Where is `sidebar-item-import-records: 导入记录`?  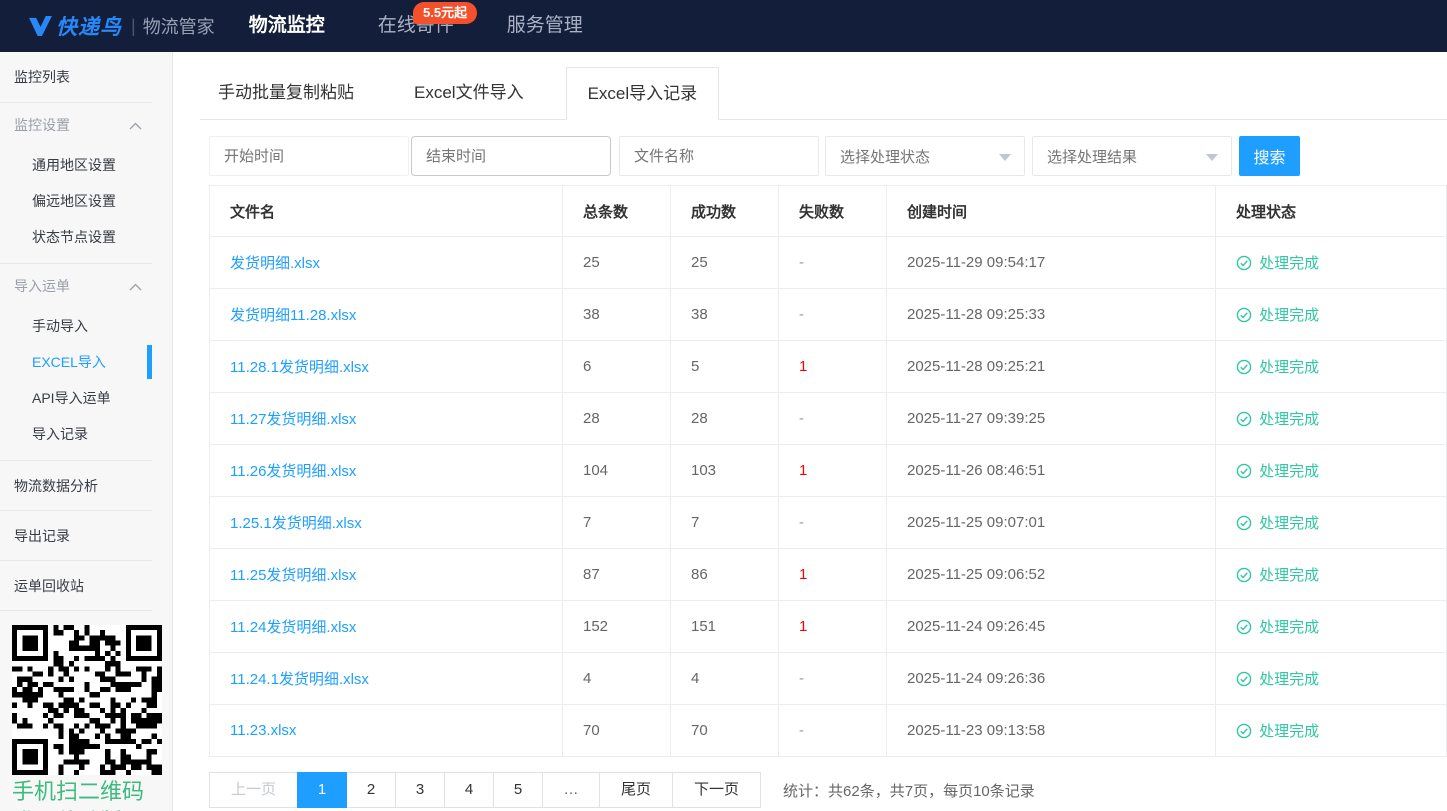 sidebar-item-import-records: 导入记录 is located at coordinates (76, 434).